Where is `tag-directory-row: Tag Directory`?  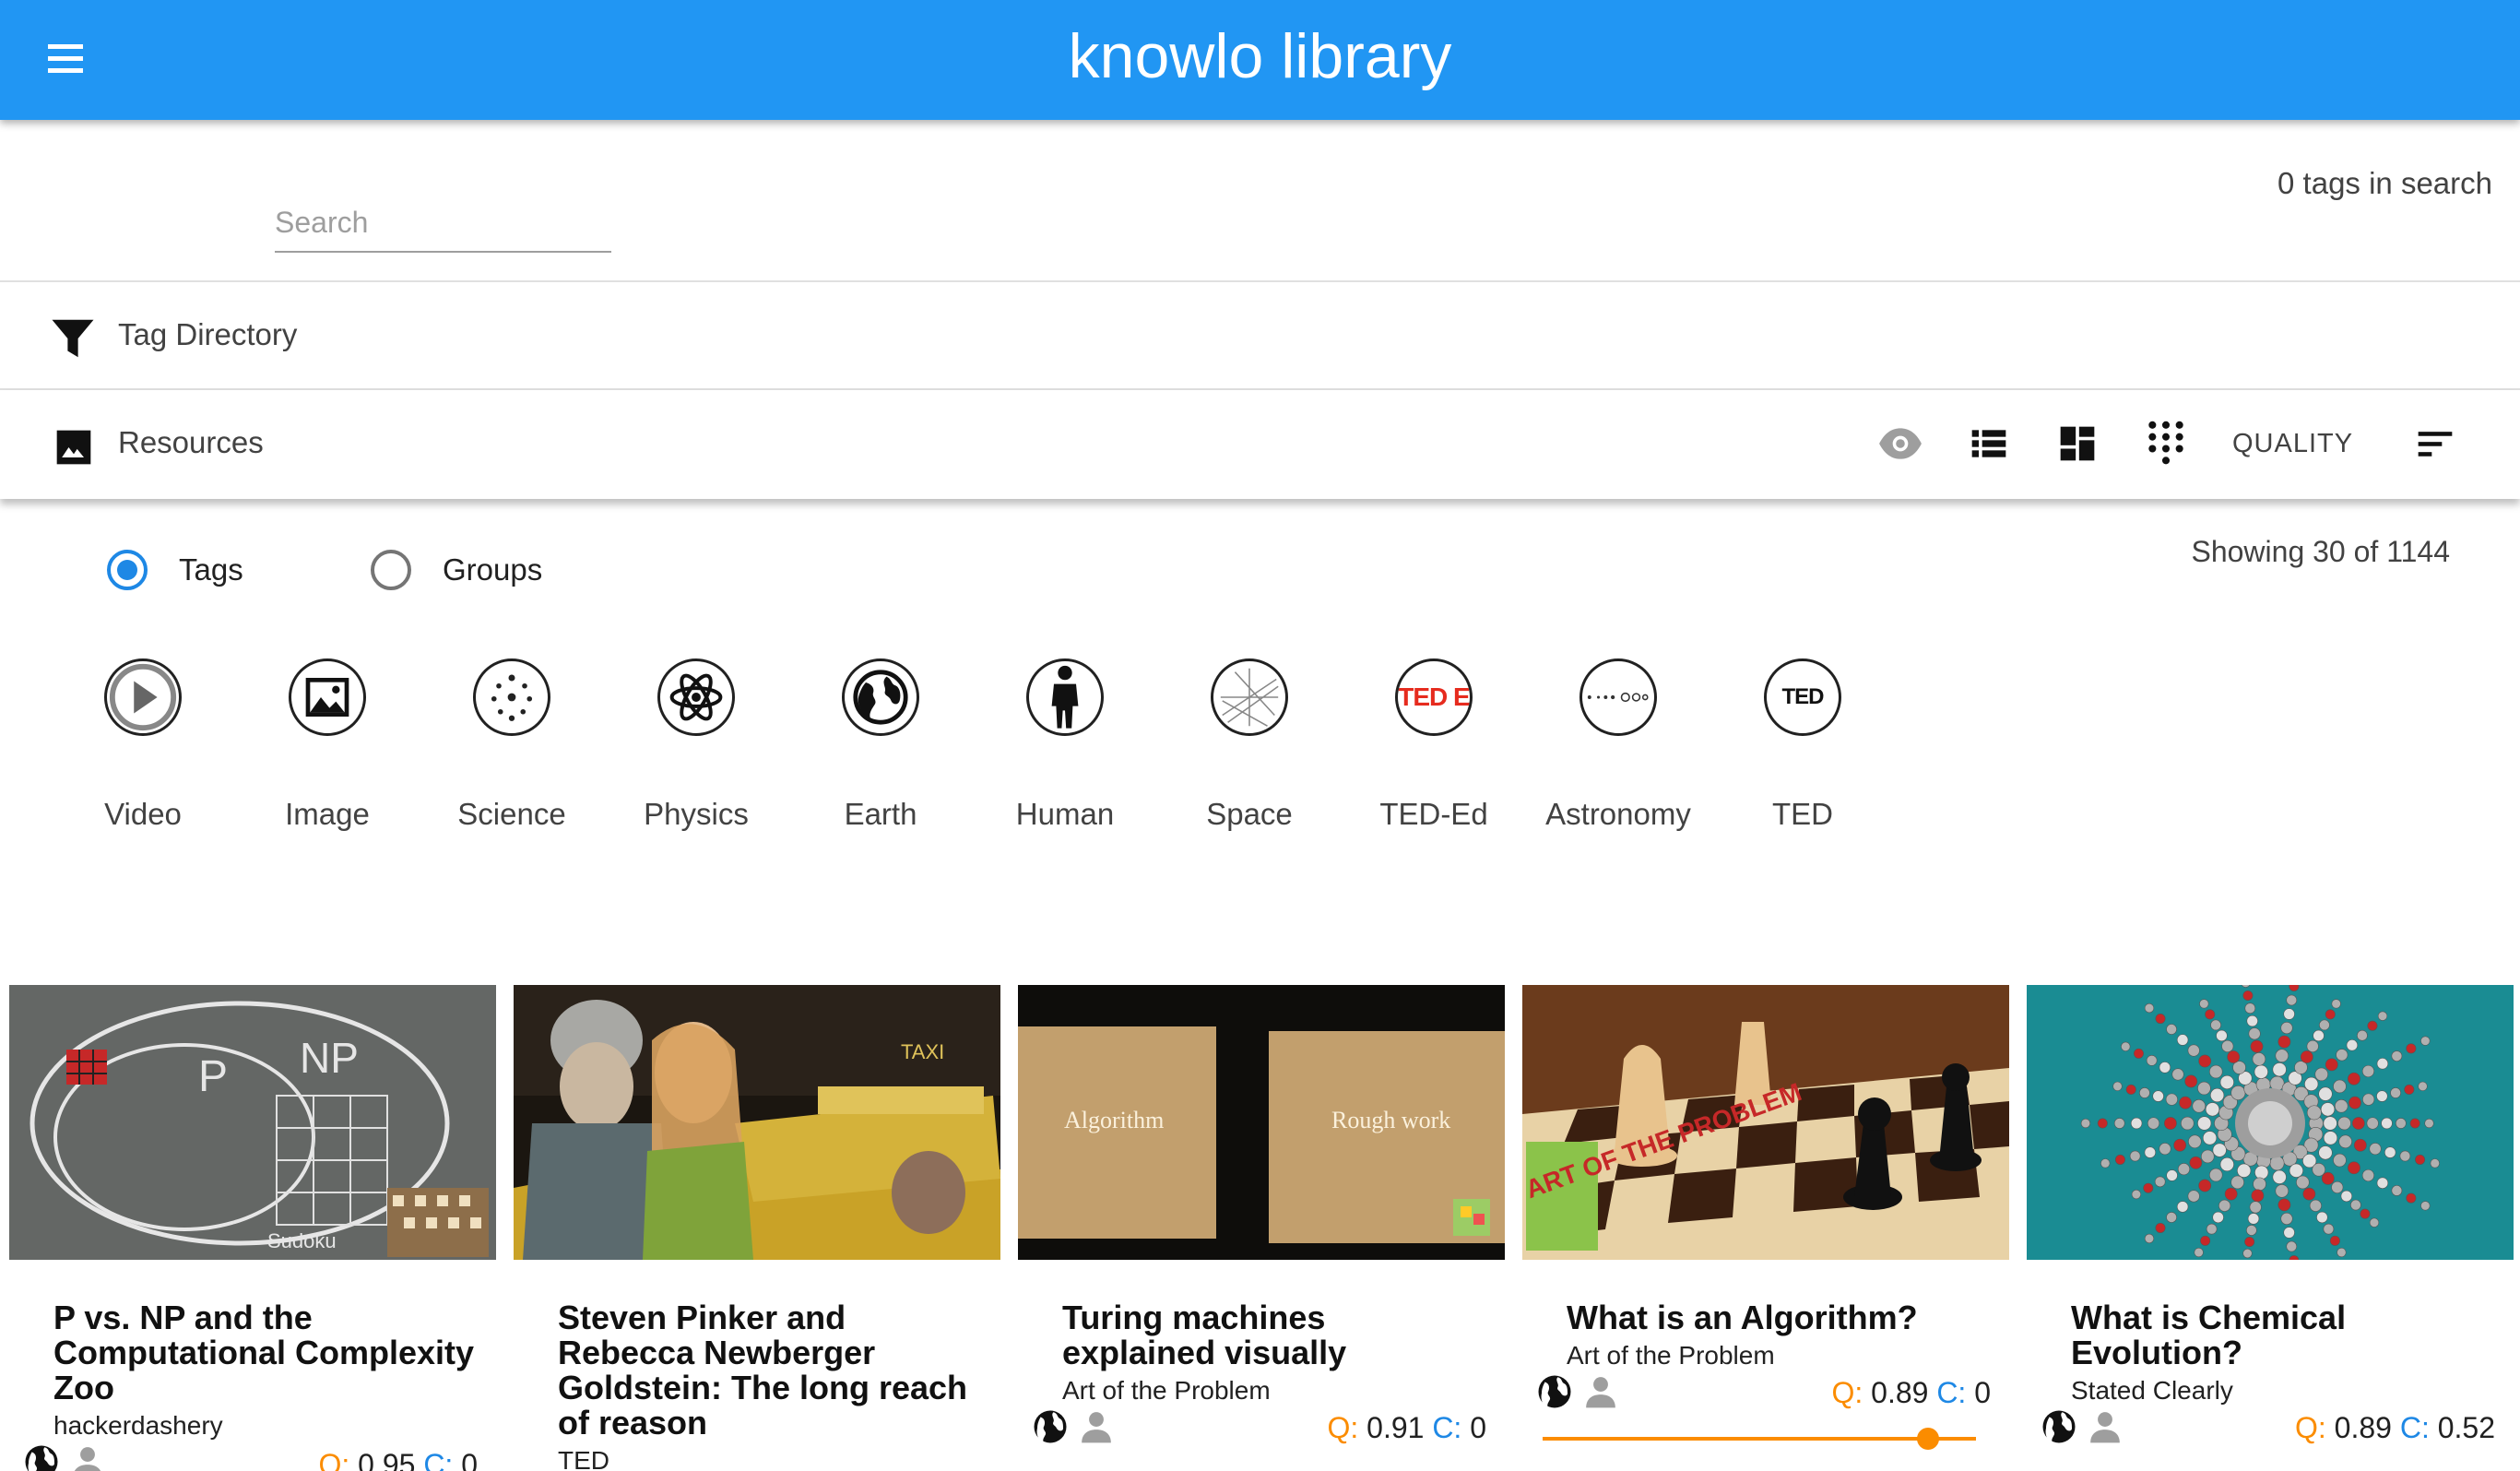 tag-directory-row: Tag Directory is located at coordinates (1260, 336).